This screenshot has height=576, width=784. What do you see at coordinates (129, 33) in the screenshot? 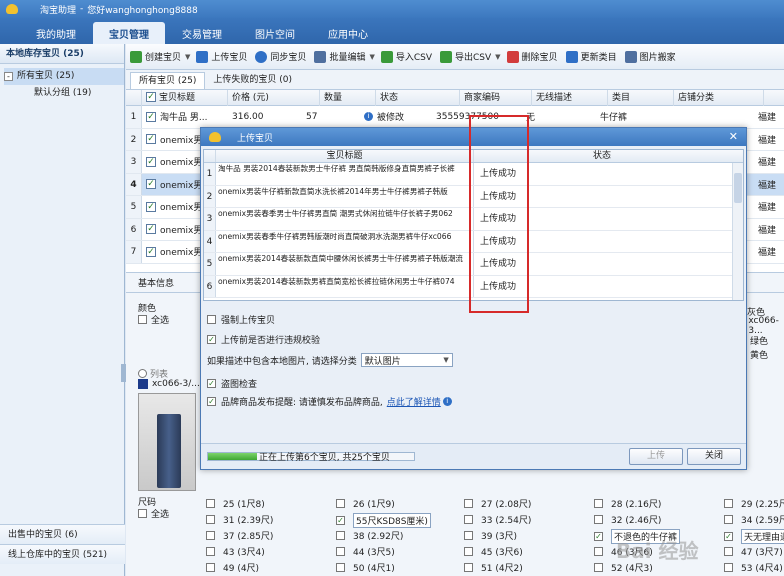
I see `nav-item-management: 宝贝管理` at bounding box center [129, 33].